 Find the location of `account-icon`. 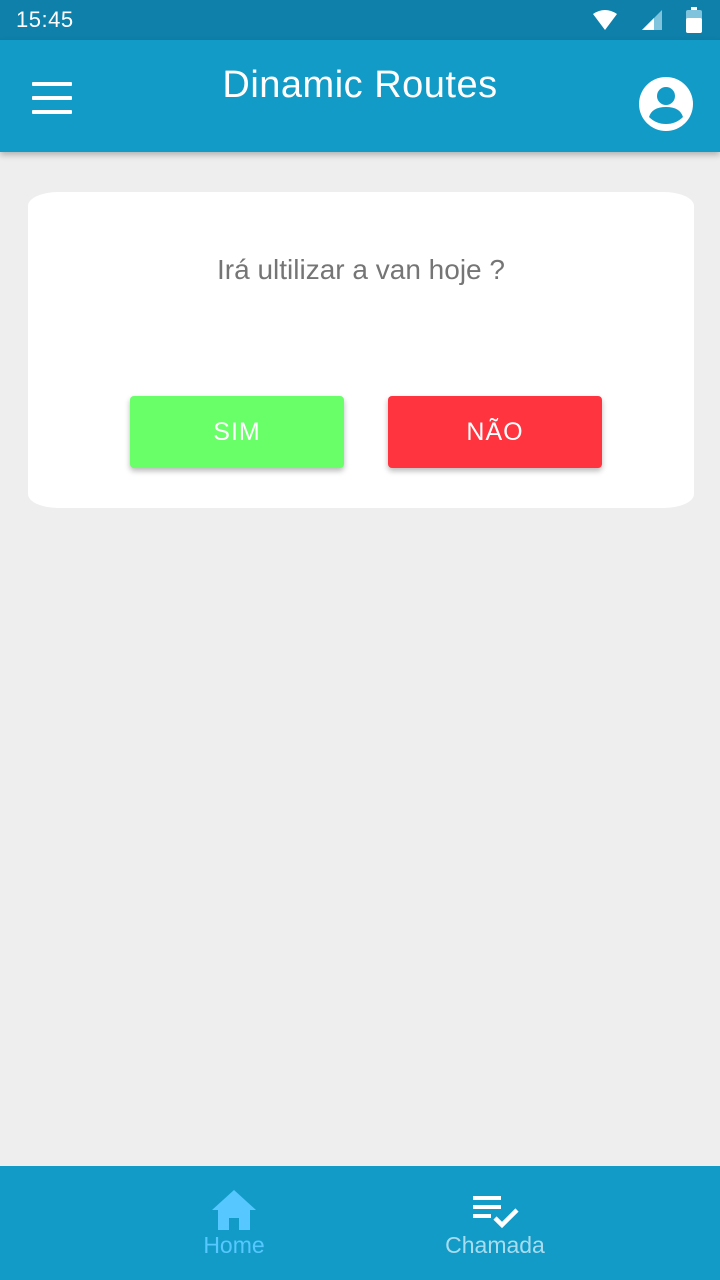

account-icon is located at coordinates (666, 104).